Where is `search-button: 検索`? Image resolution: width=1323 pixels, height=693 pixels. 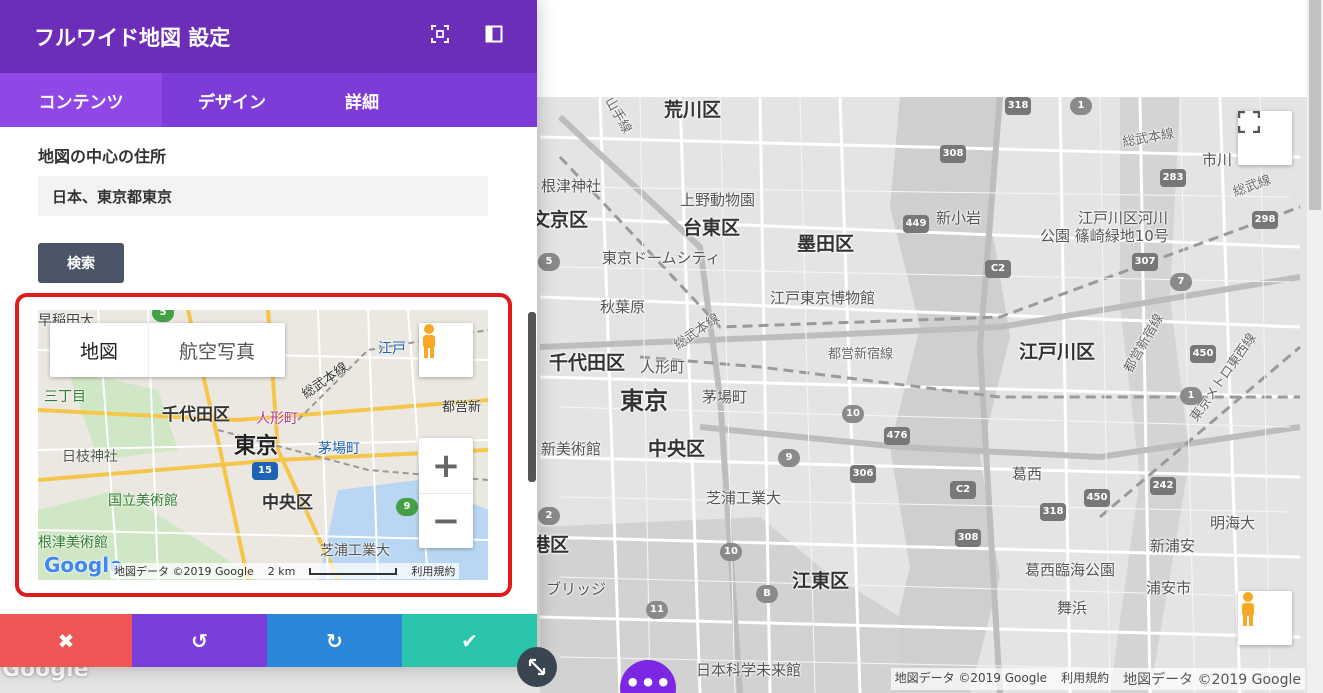 search-button: 検索 is located at coordinates (81, 263).